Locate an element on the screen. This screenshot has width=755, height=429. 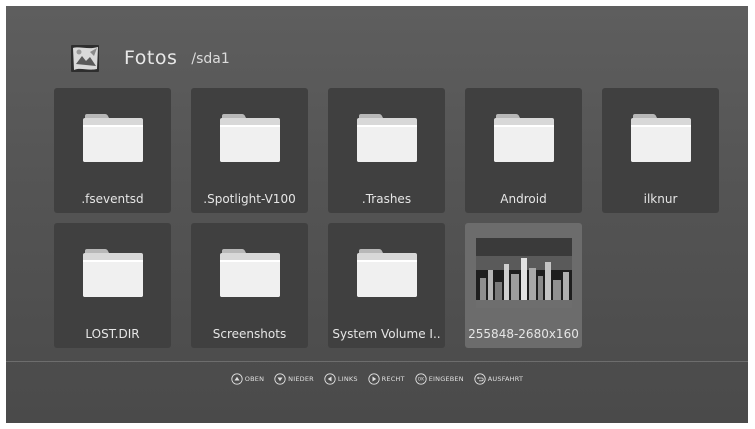
hint-down: NIEDER is located at coordinates (294, 379).